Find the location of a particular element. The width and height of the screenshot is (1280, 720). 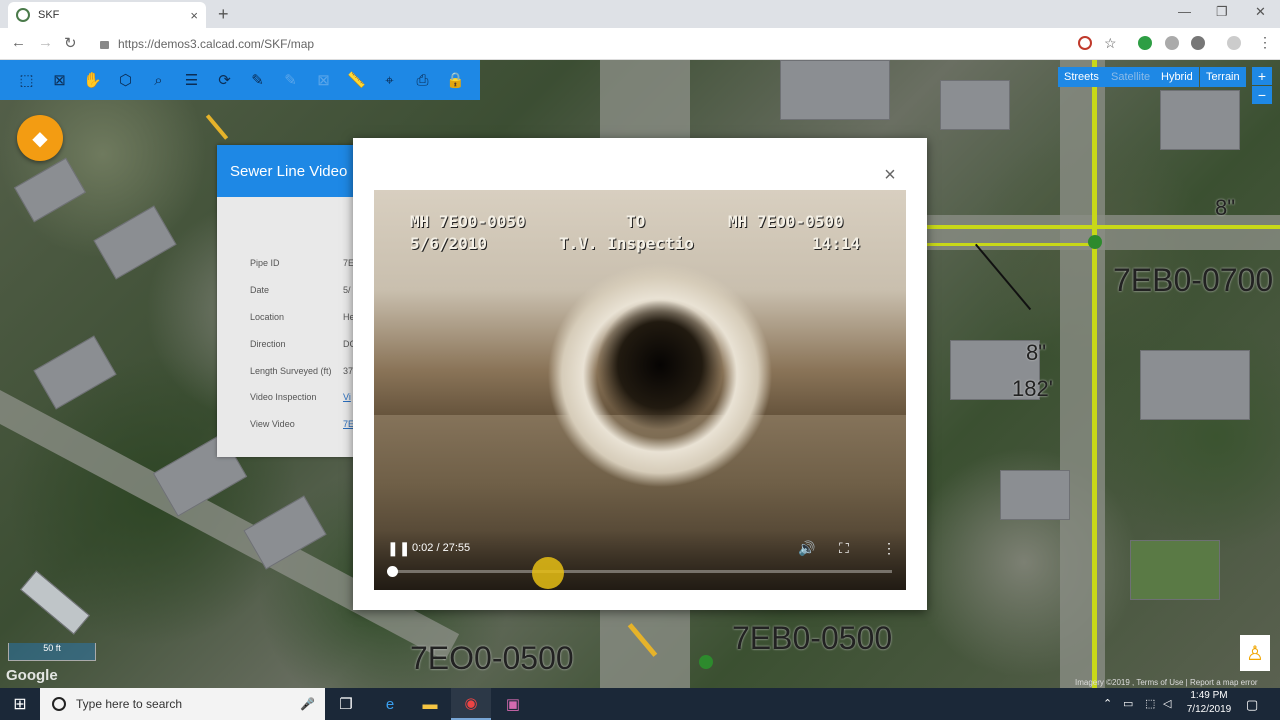

pipe-id-label: 7EO0-0500 is located at coordinates (492, 658).